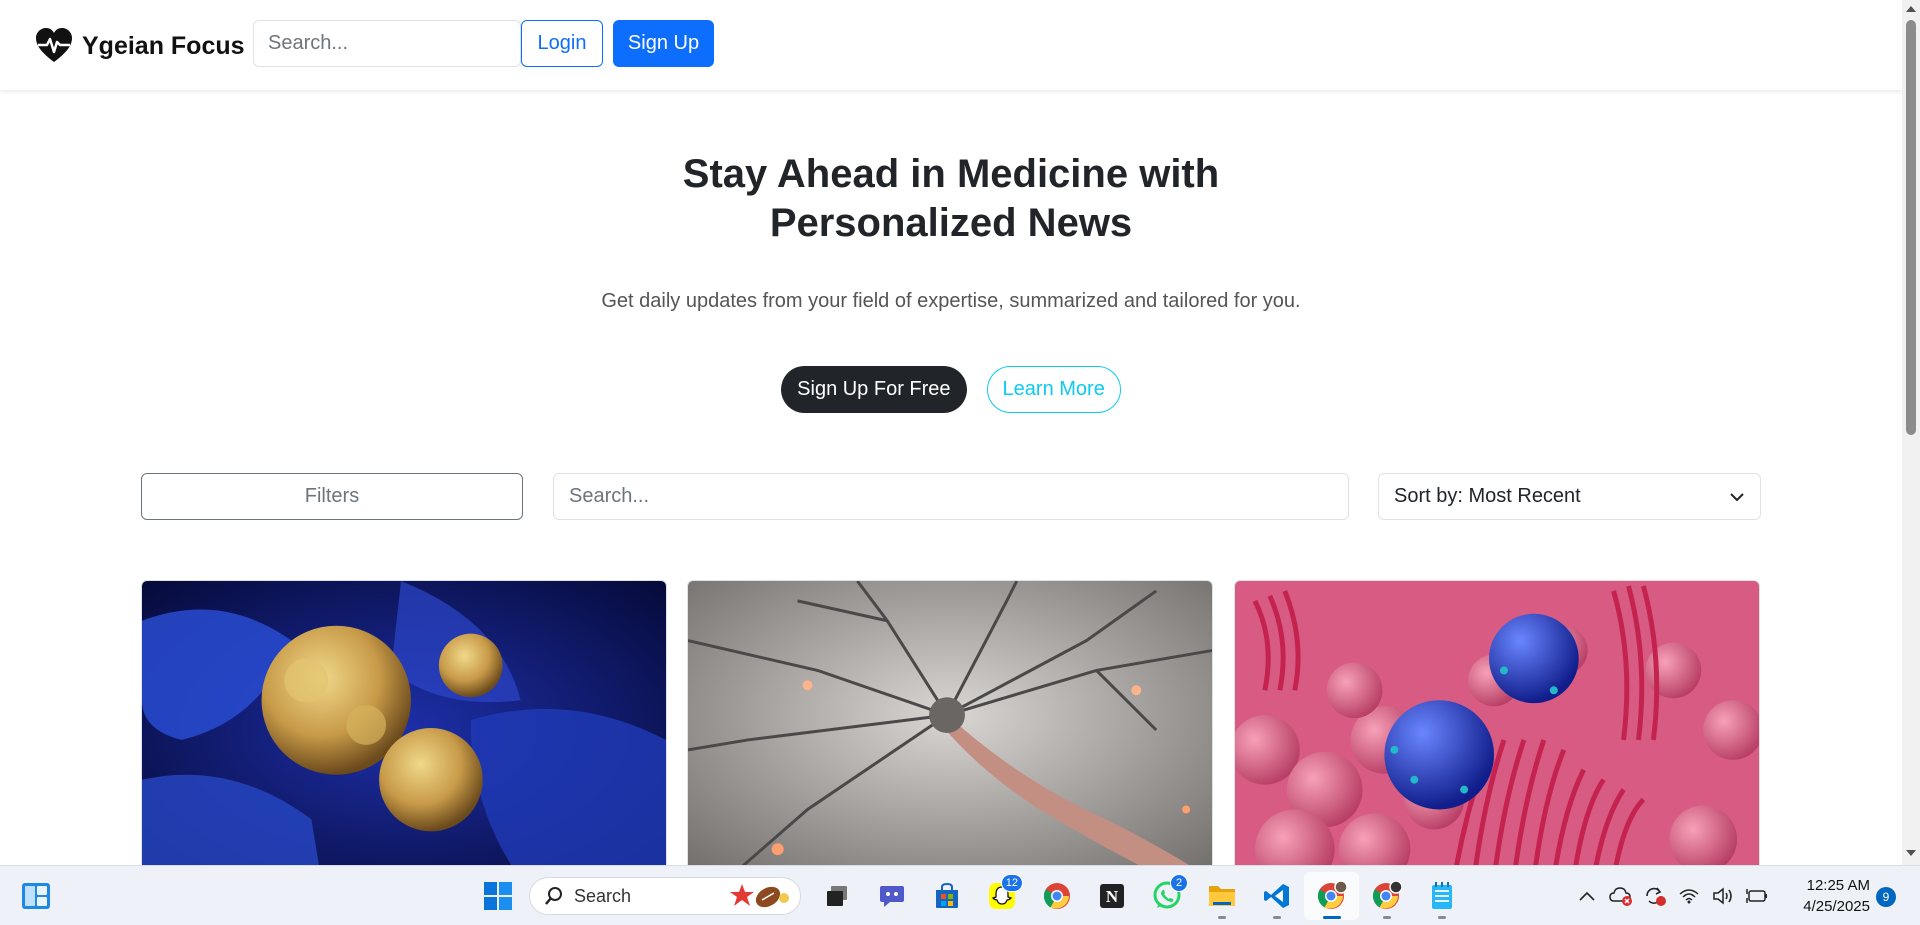 This screenshot has height=925, width=1920. I want to click on sync-status, so click(1655, 896).